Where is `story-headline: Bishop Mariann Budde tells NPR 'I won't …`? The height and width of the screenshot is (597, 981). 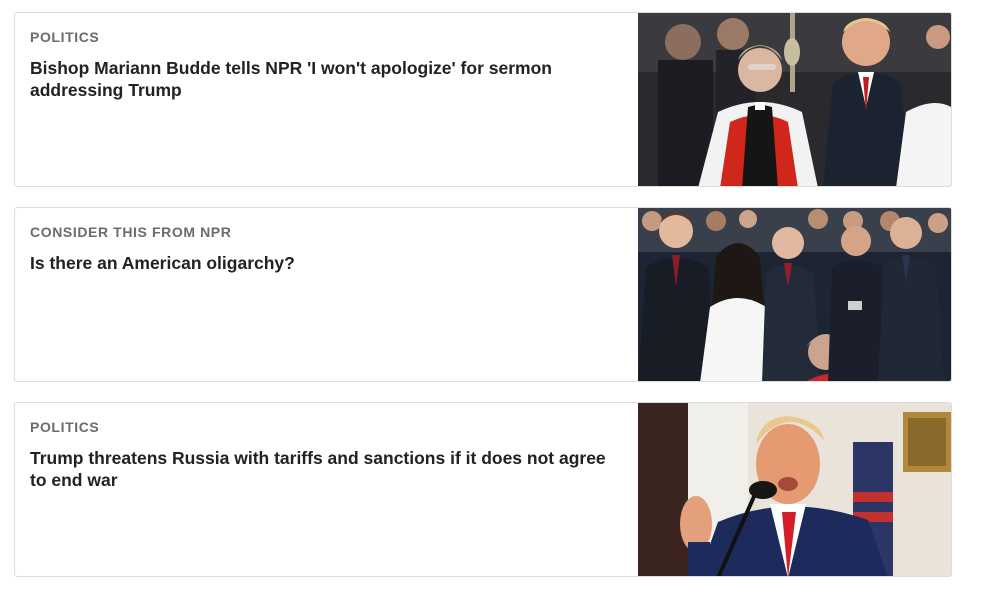 story-headline: Bishop Mariann Budde tells NPR 'I won't … is located at coordinates (328, 79).